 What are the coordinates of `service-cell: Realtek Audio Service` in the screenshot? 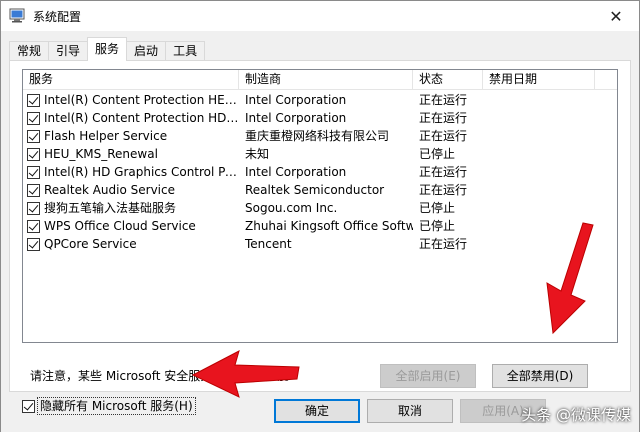 It's located at (131, 190).